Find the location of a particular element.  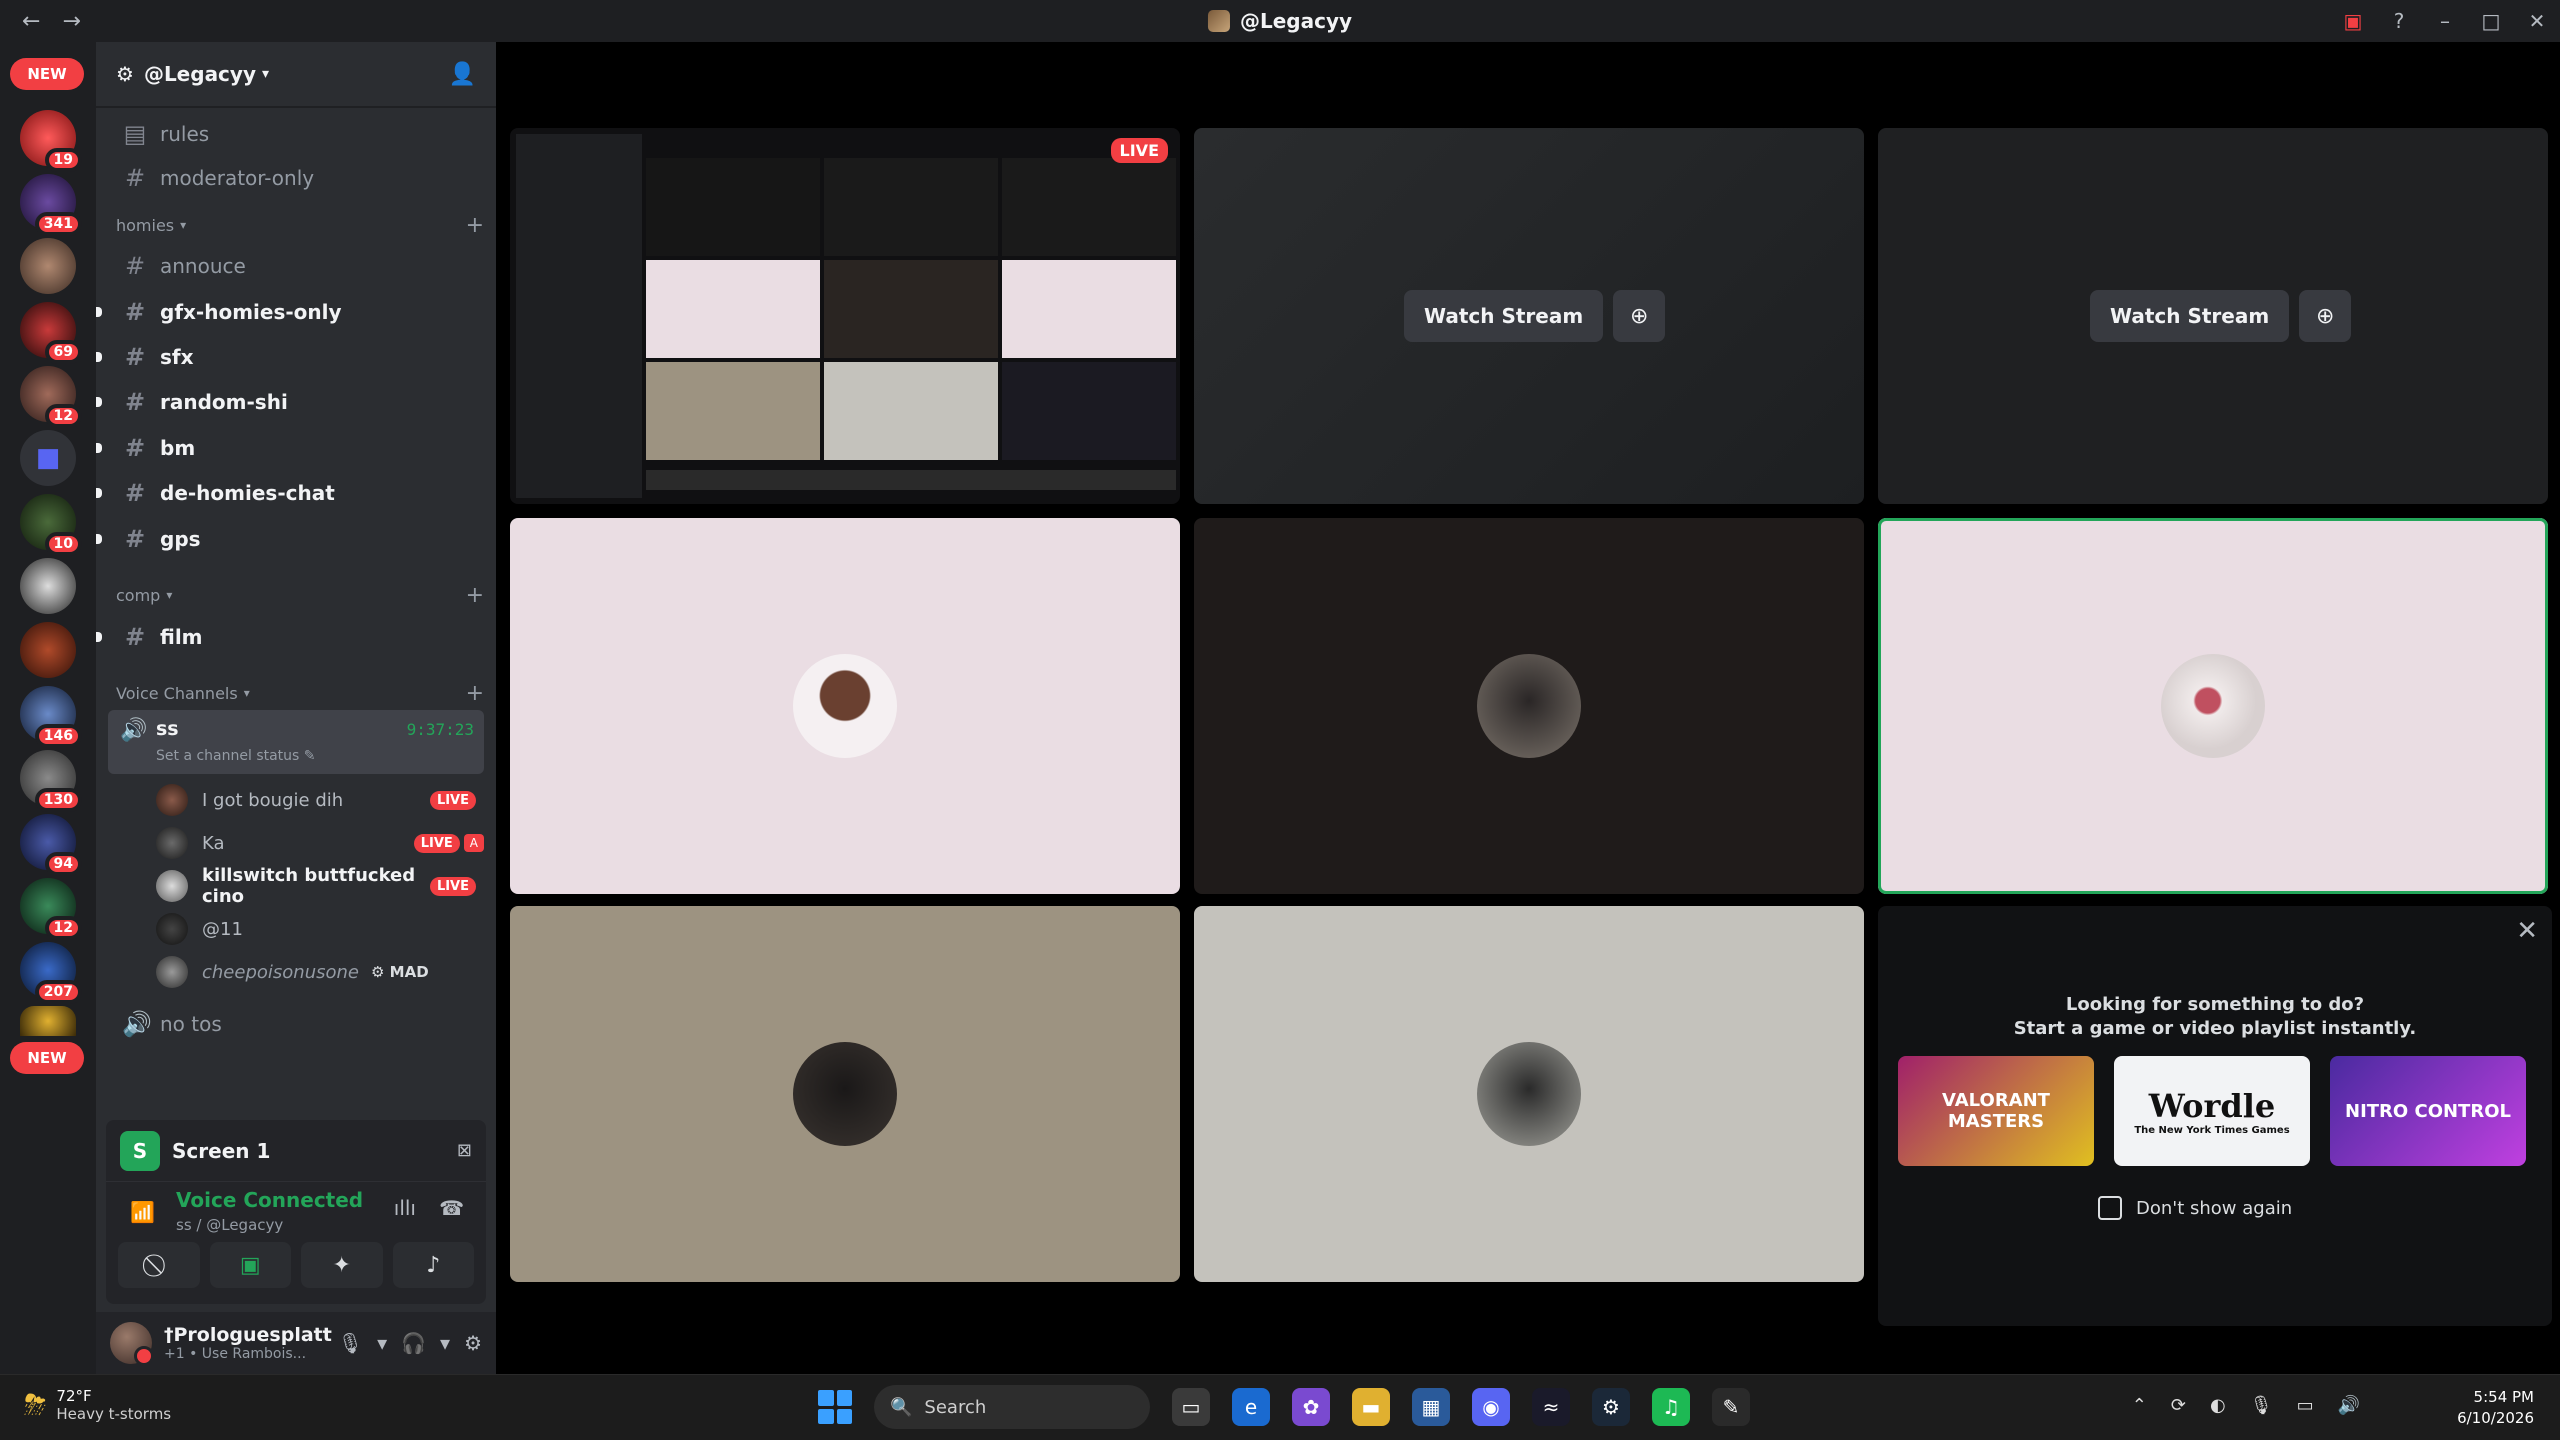

channel-annouce: # annouce is located at coordinates (296, 266).